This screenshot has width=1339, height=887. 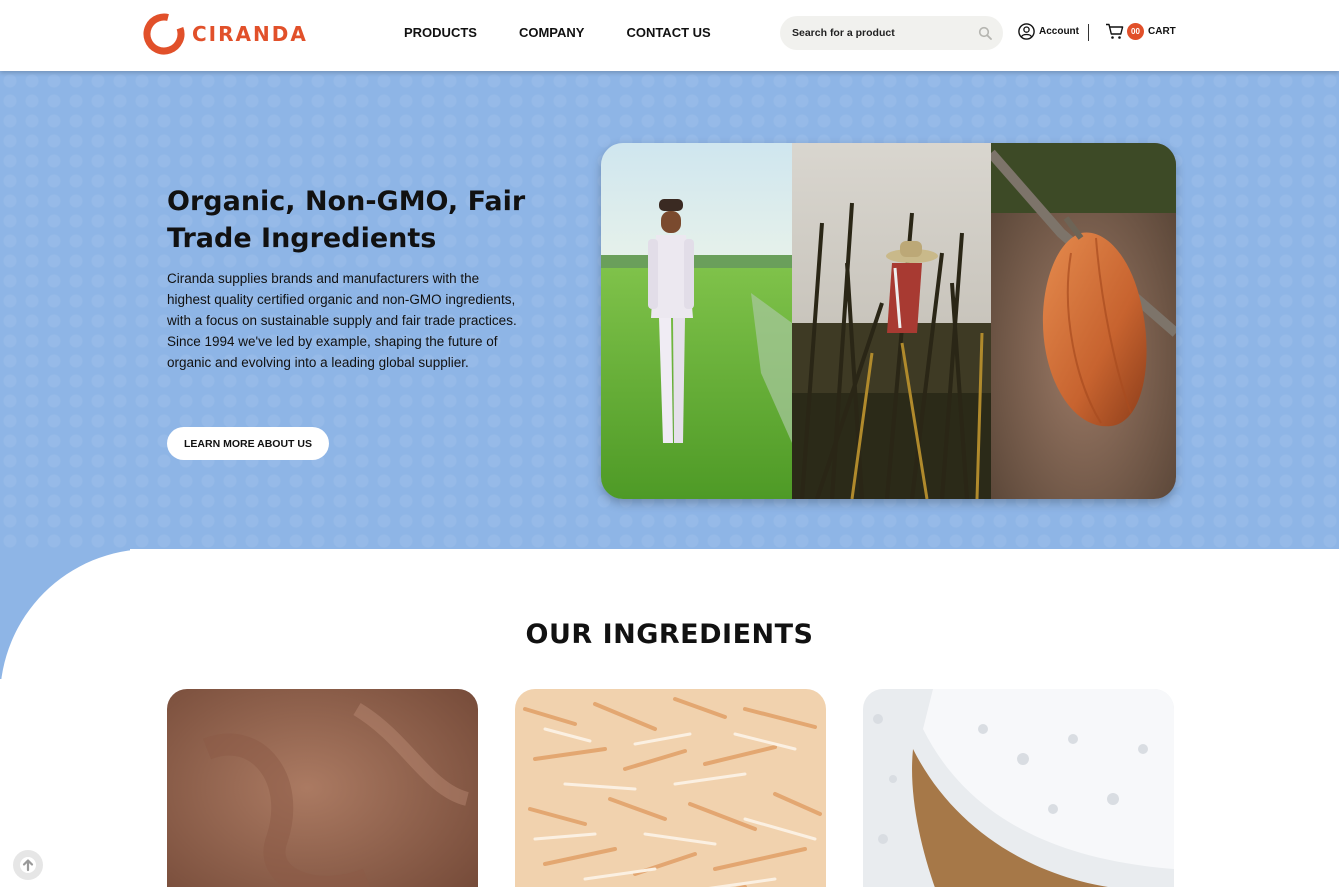 What do you see at coordinates (250, 34) in the screenshot?
I see `brand-name: CIRANDA` at bounding box center [250, 34].